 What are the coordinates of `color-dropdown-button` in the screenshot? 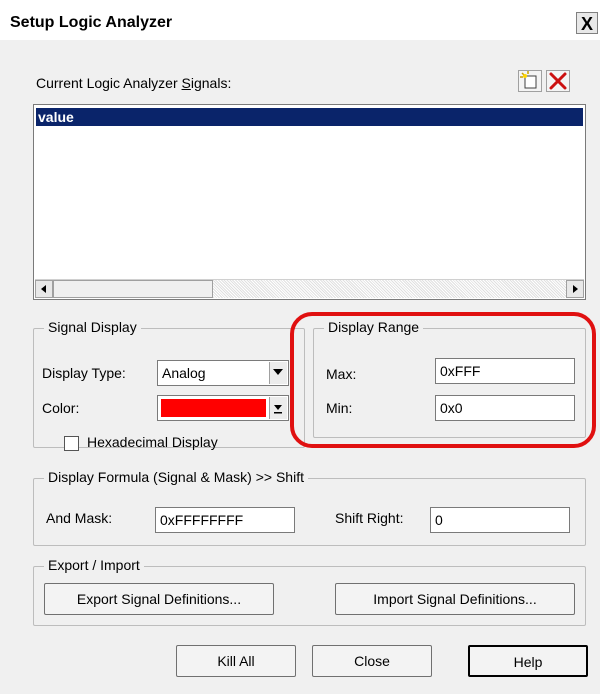 It's located at (278, 408).